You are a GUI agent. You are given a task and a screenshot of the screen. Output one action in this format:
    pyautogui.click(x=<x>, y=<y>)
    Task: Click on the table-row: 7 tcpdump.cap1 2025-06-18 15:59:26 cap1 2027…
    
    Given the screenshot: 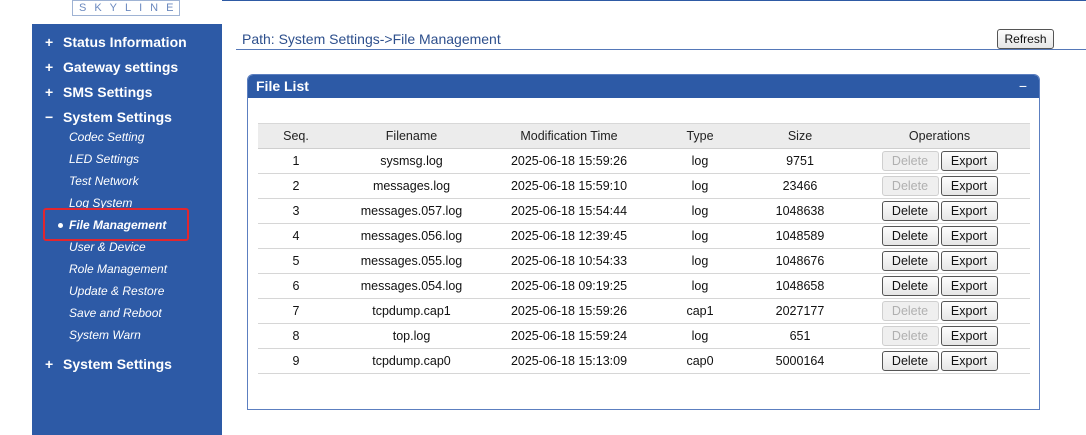 What is the action you would take?
    pyautogui.click(x=644, y=311)
    